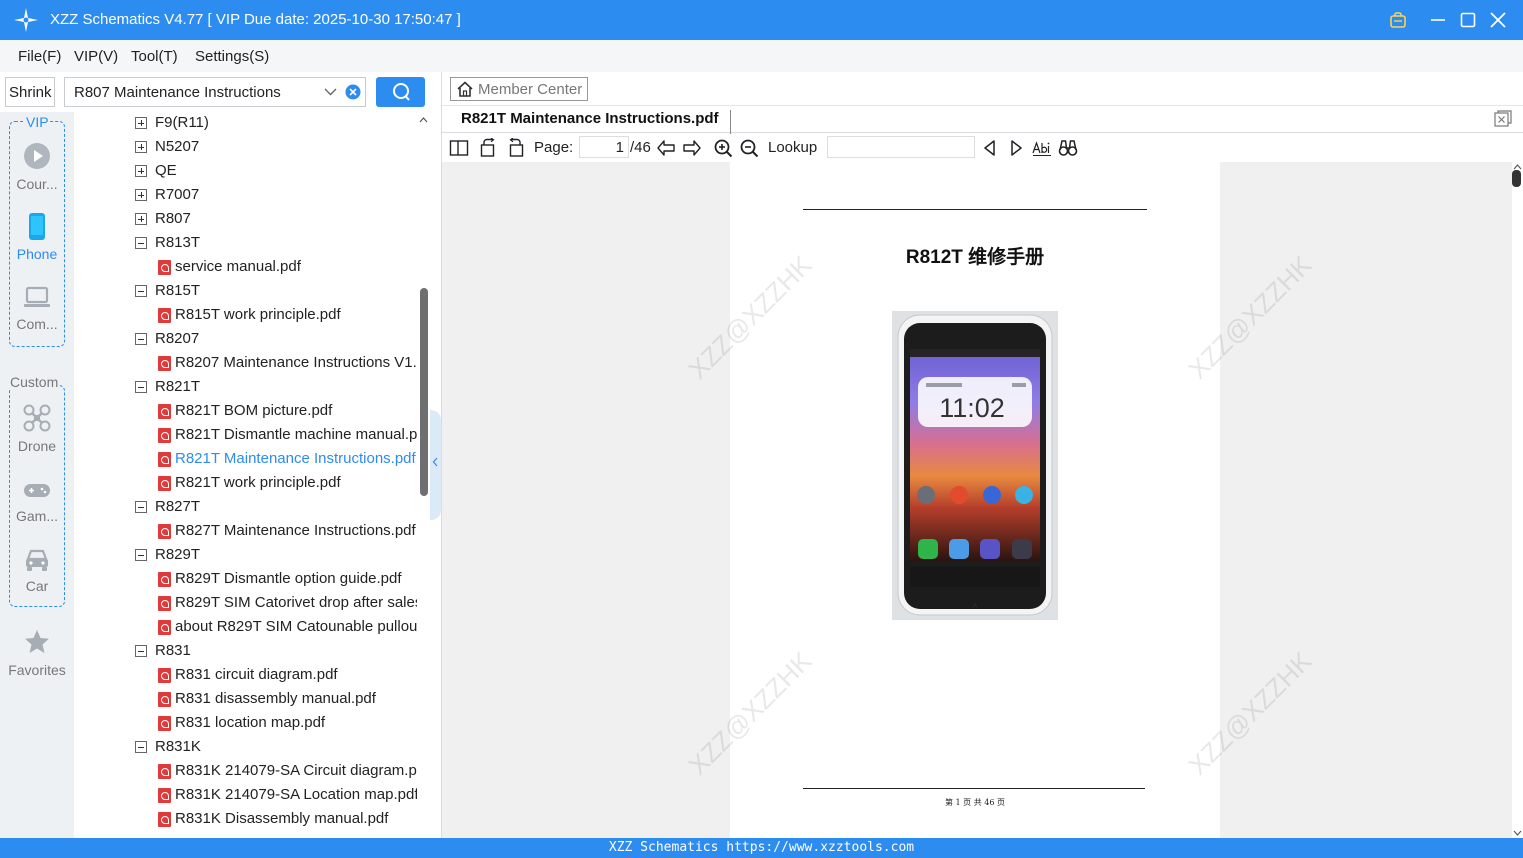 Image resolution: width=1523 pixels, height=858 pixels. Describe the element at coordinates (1503, 118) in the screenshot. I see `close-tab-icon` at that location.